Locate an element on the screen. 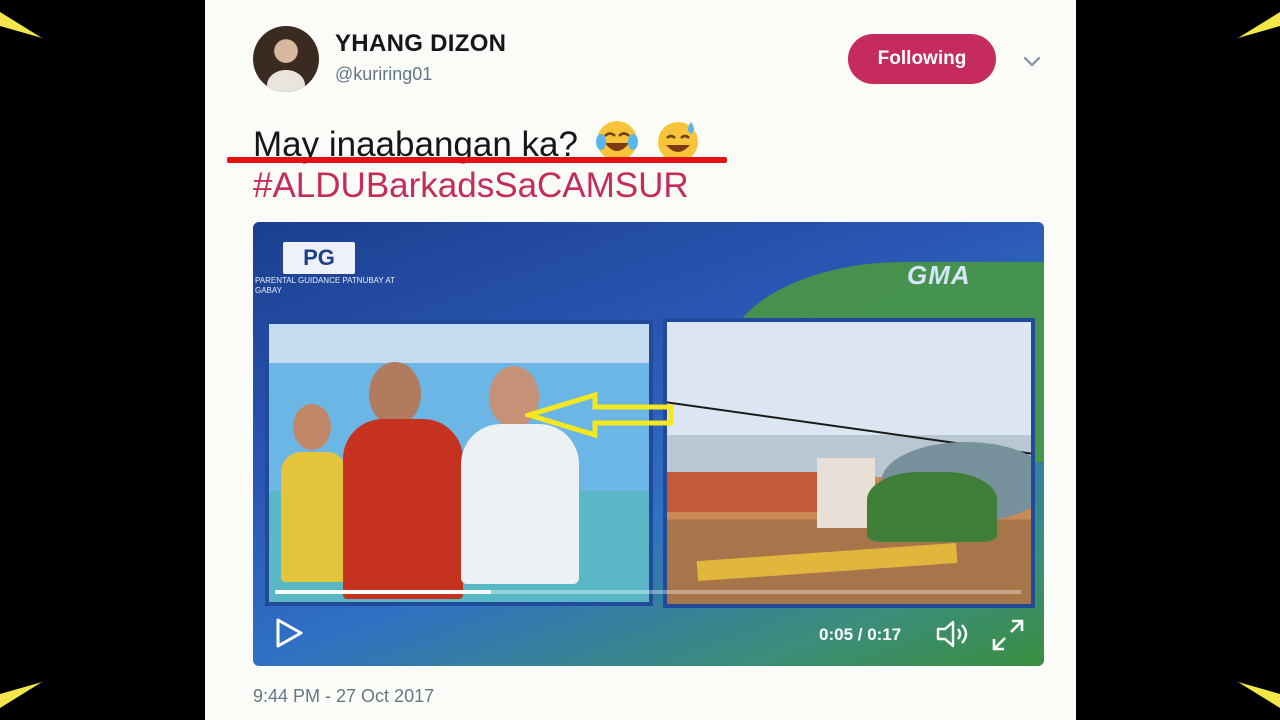  channel-logo: GMA is located at coordinates (939, 275).